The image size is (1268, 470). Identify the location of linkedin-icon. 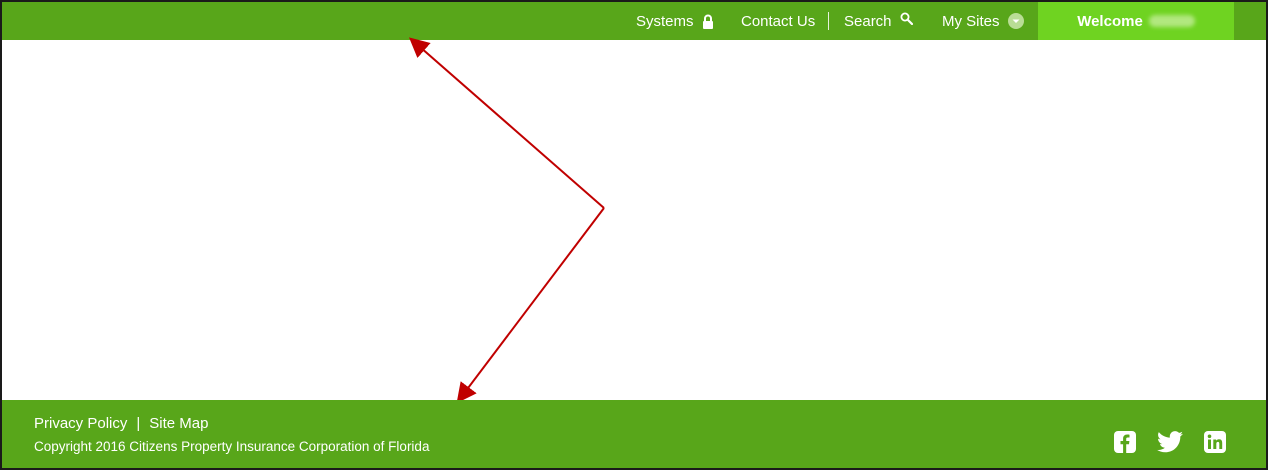
(1215, 442).